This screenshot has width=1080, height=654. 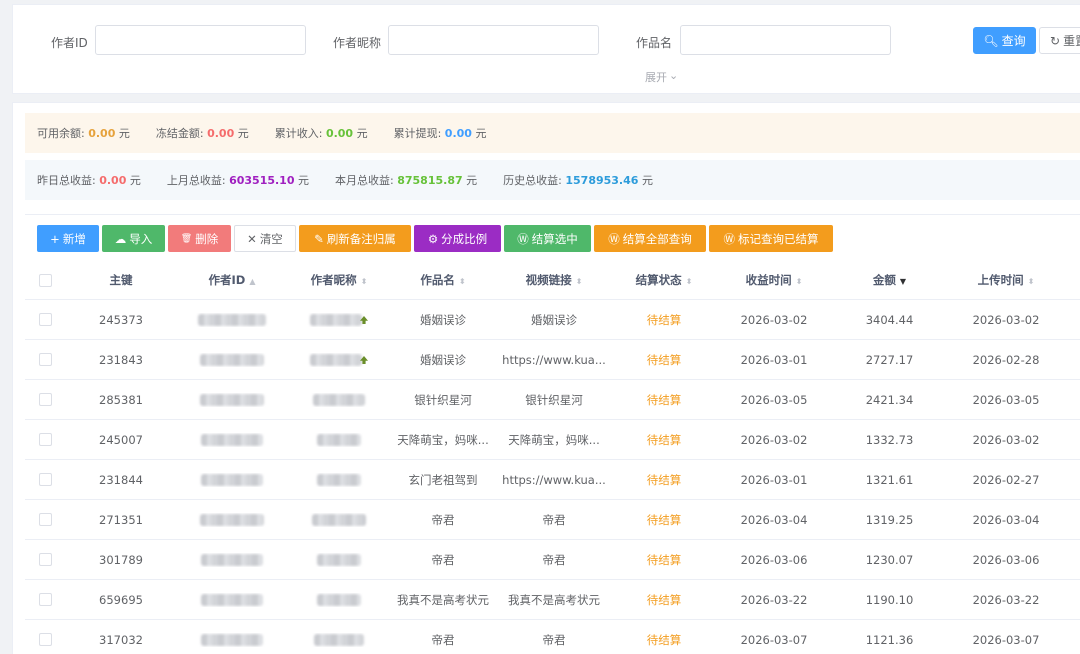 I want to click on refresh-notes-button: ✎ 刷新备注归属, so click(x=355, y=238).